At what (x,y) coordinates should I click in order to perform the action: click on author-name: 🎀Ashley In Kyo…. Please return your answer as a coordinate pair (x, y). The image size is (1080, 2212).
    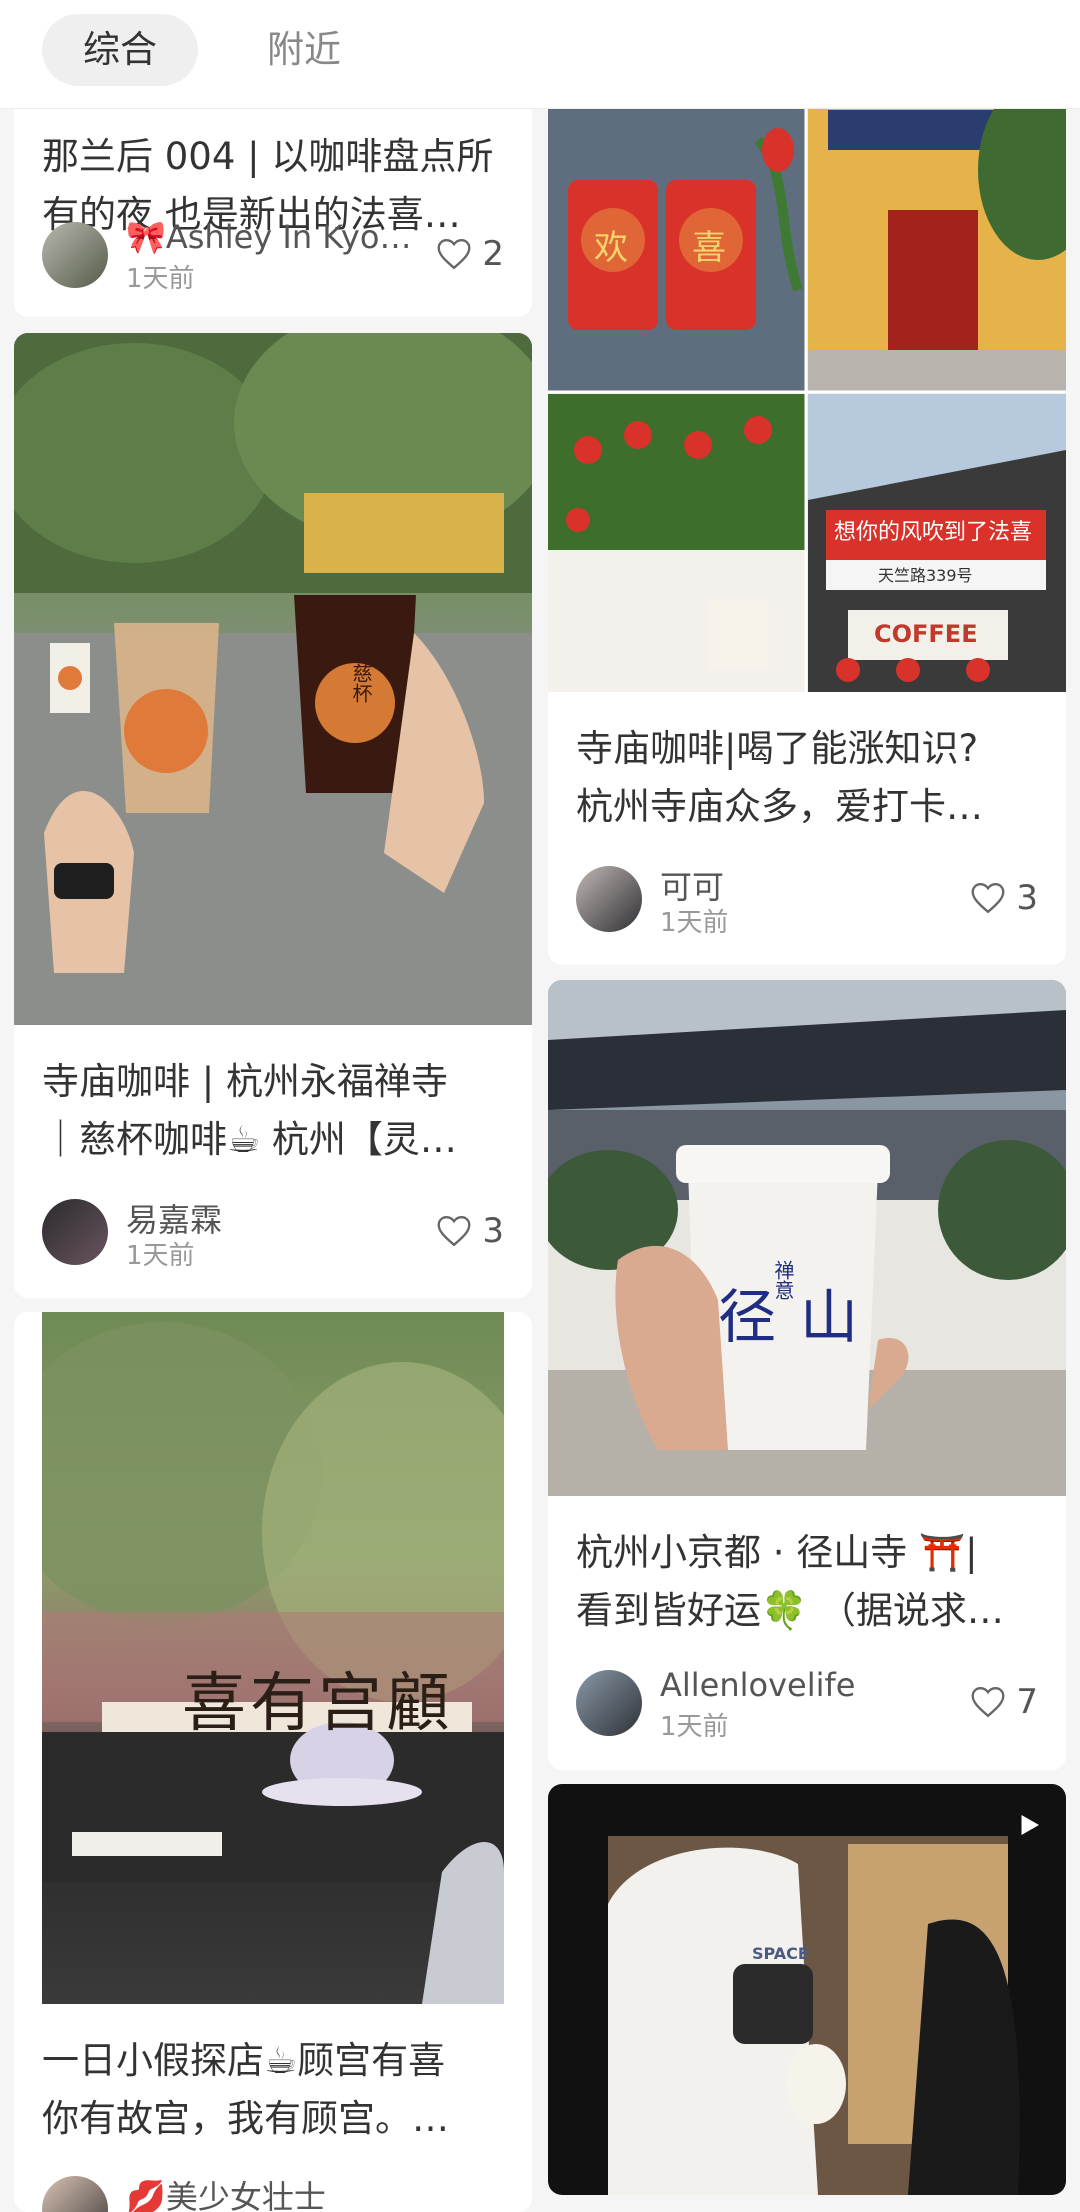
    Looking at the image, I should click on (268, 237).